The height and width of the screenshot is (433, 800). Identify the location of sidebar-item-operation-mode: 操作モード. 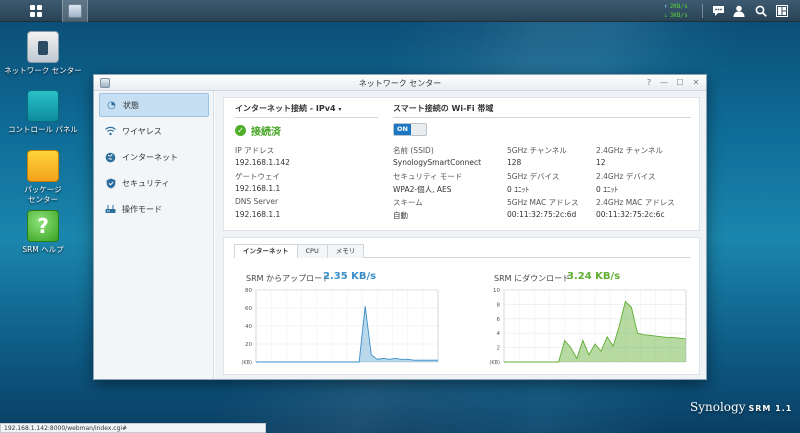
(154, 209).